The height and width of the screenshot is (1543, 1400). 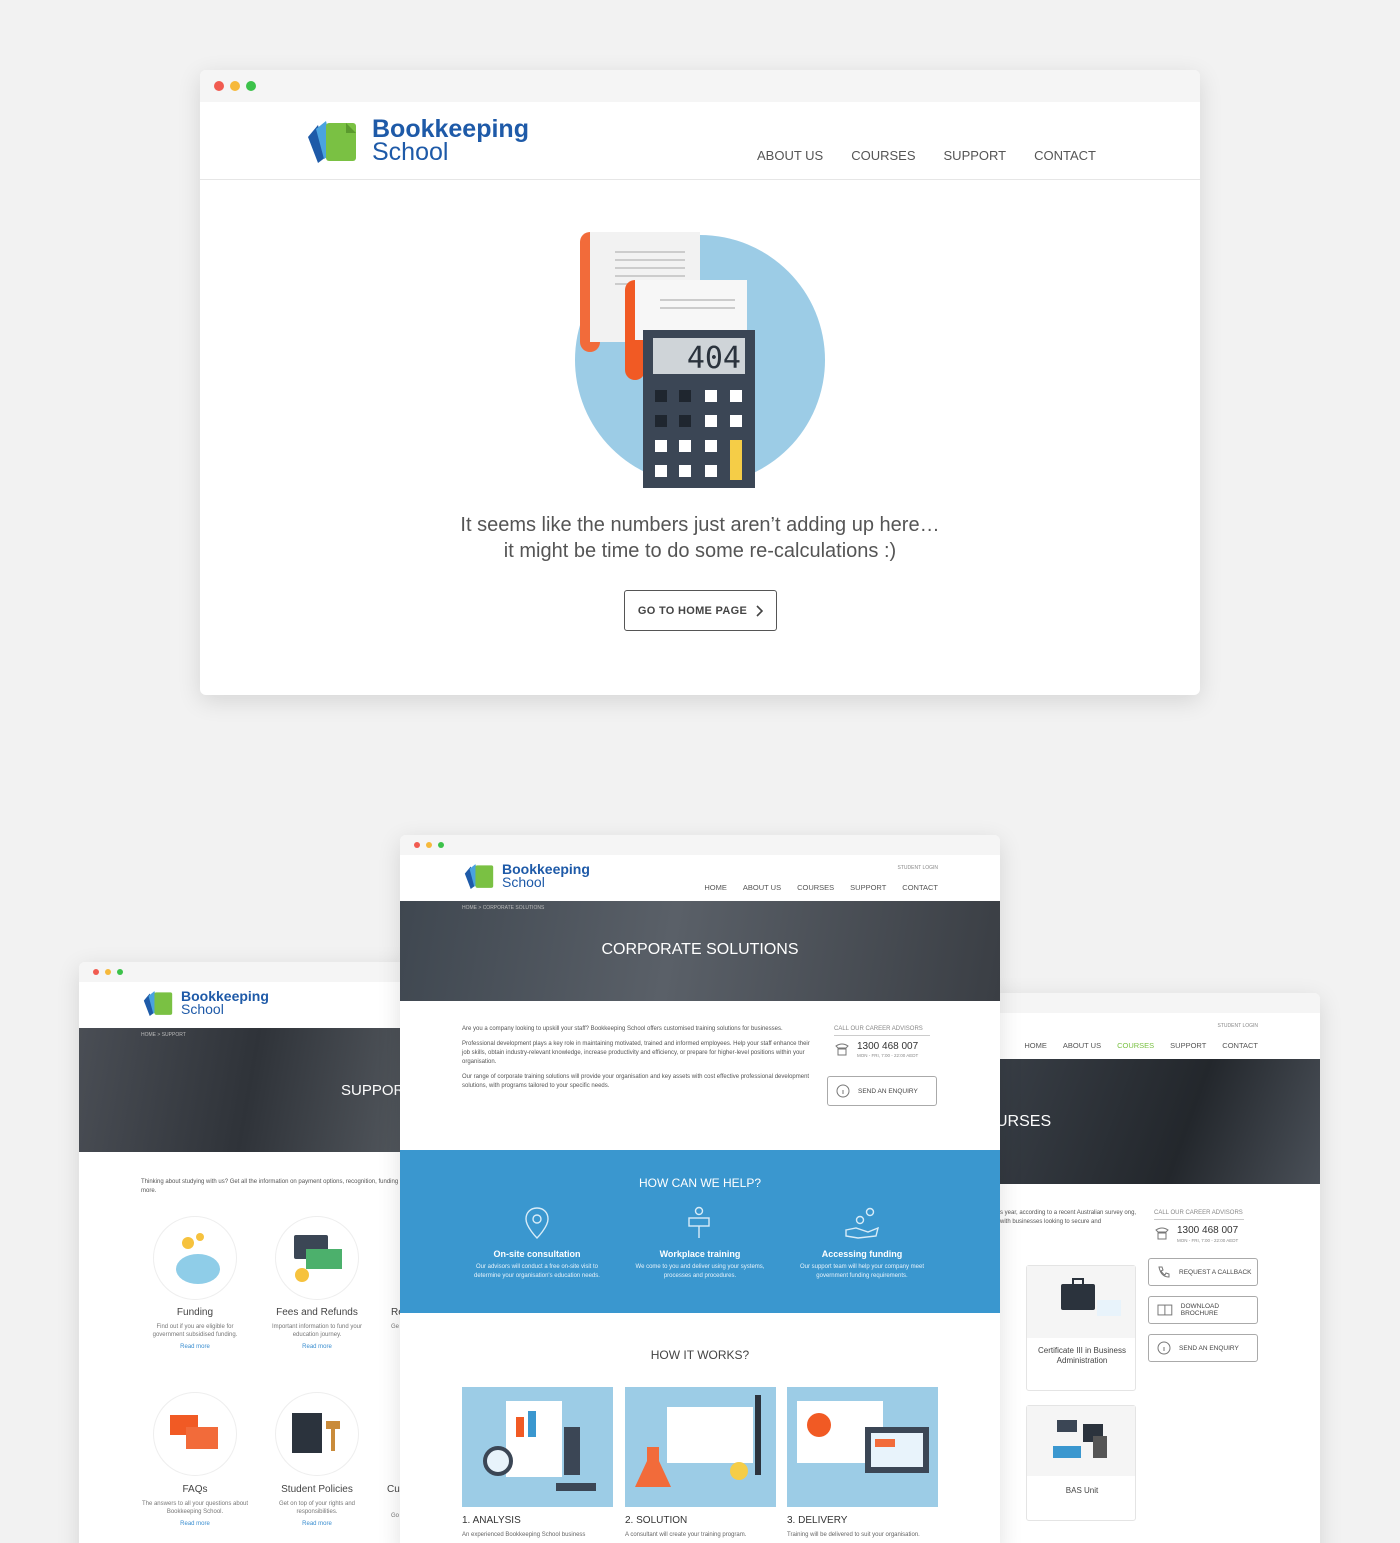 What do you see at coordinates (699, 1183) in the screenshot?
I see `help-title: HOW CAN WE HELP?` at bounding box center [699, 1183].